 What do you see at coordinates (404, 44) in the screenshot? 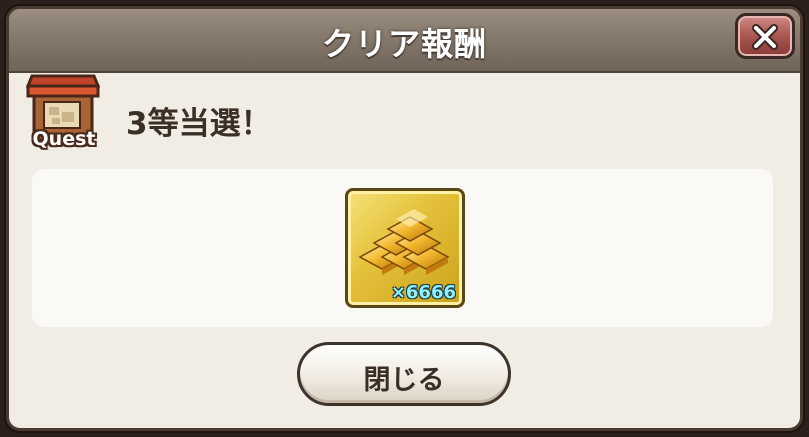
I see `dialog-title: クリア報酬` at bounding box center [404, 44].